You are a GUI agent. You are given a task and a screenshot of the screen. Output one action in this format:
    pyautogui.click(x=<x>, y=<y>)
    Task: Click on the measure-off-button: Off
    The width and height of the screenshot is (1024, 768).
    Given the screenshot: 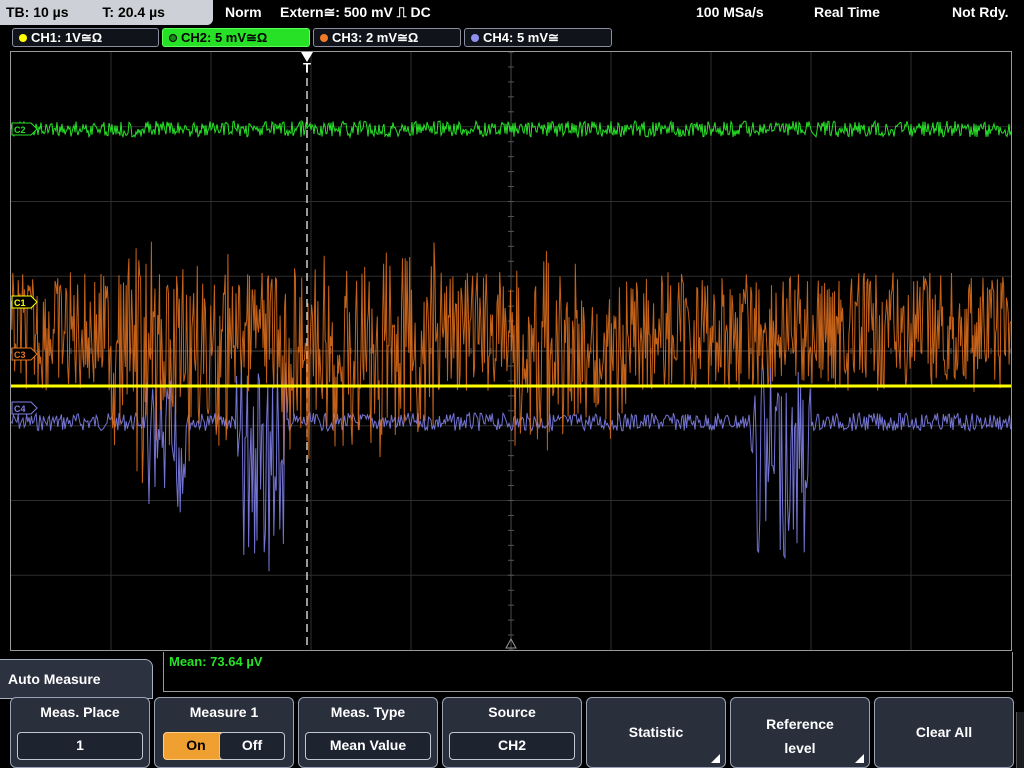 What is the action you would take?
    pyautogui.click(x=252, y=746)
    